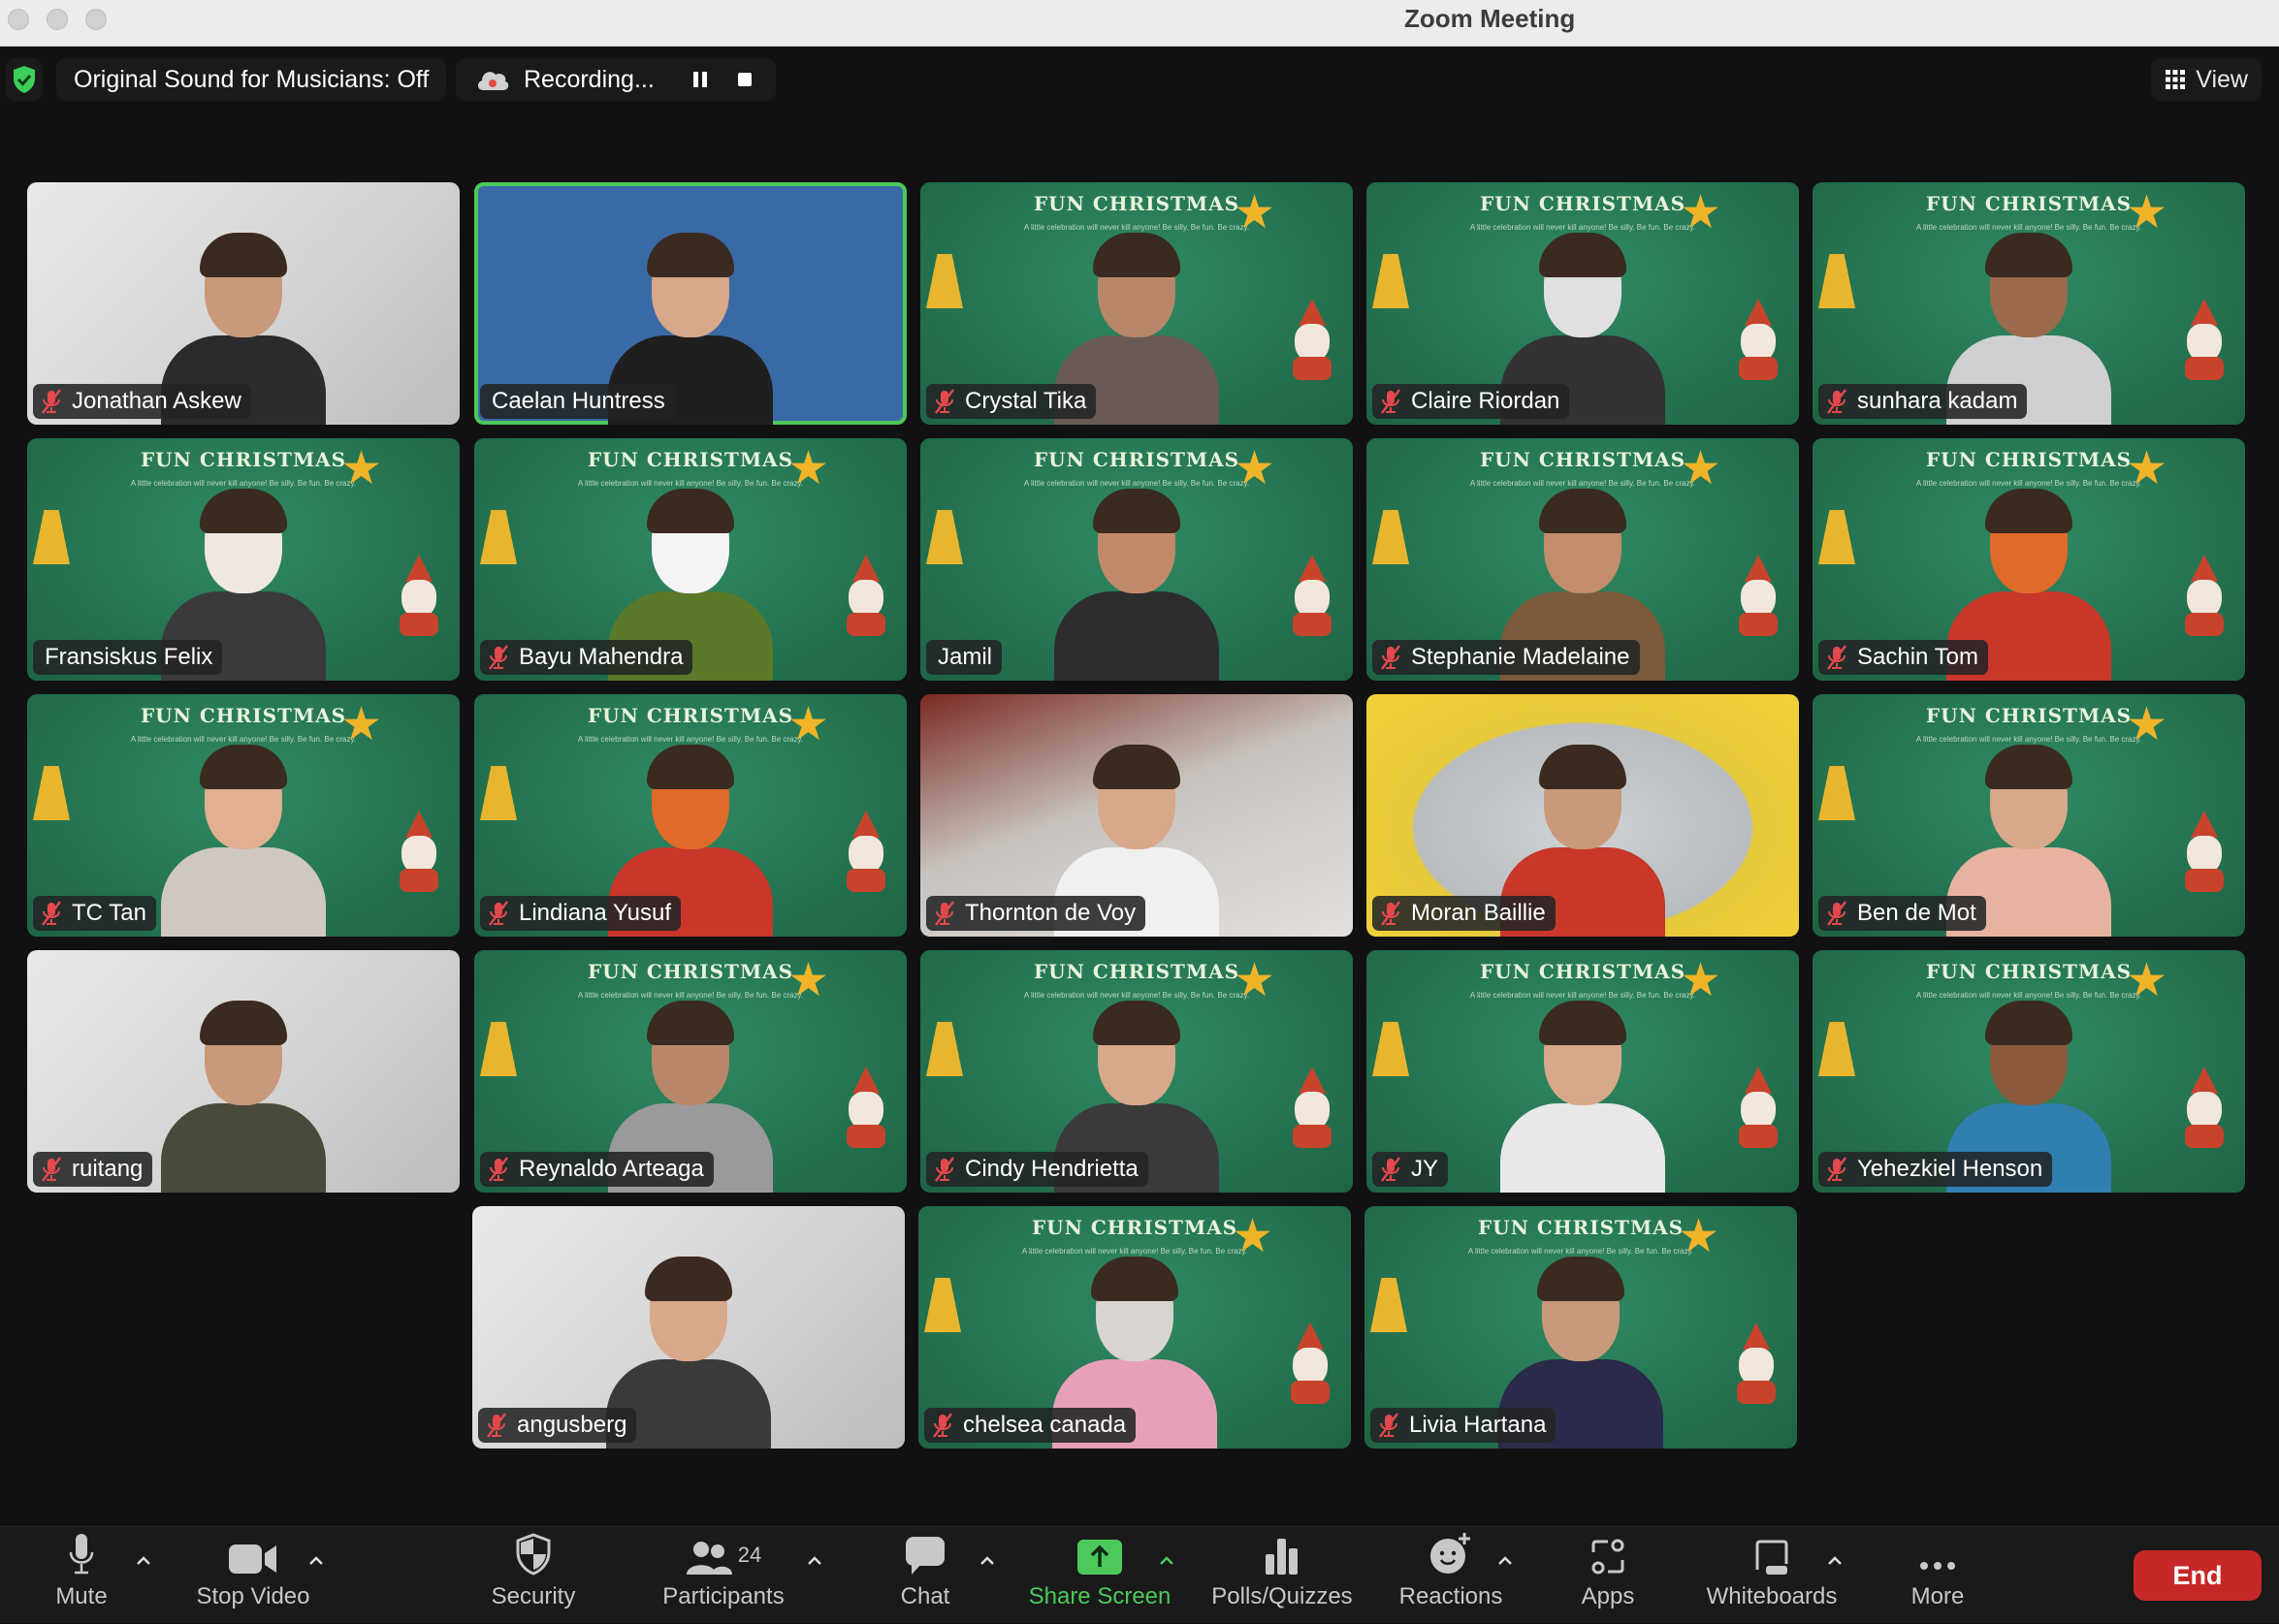 The height and width of the screenshot is (1624, 2279). I want to click on share-screen-button: Share Screen, so click(1100, 1575).